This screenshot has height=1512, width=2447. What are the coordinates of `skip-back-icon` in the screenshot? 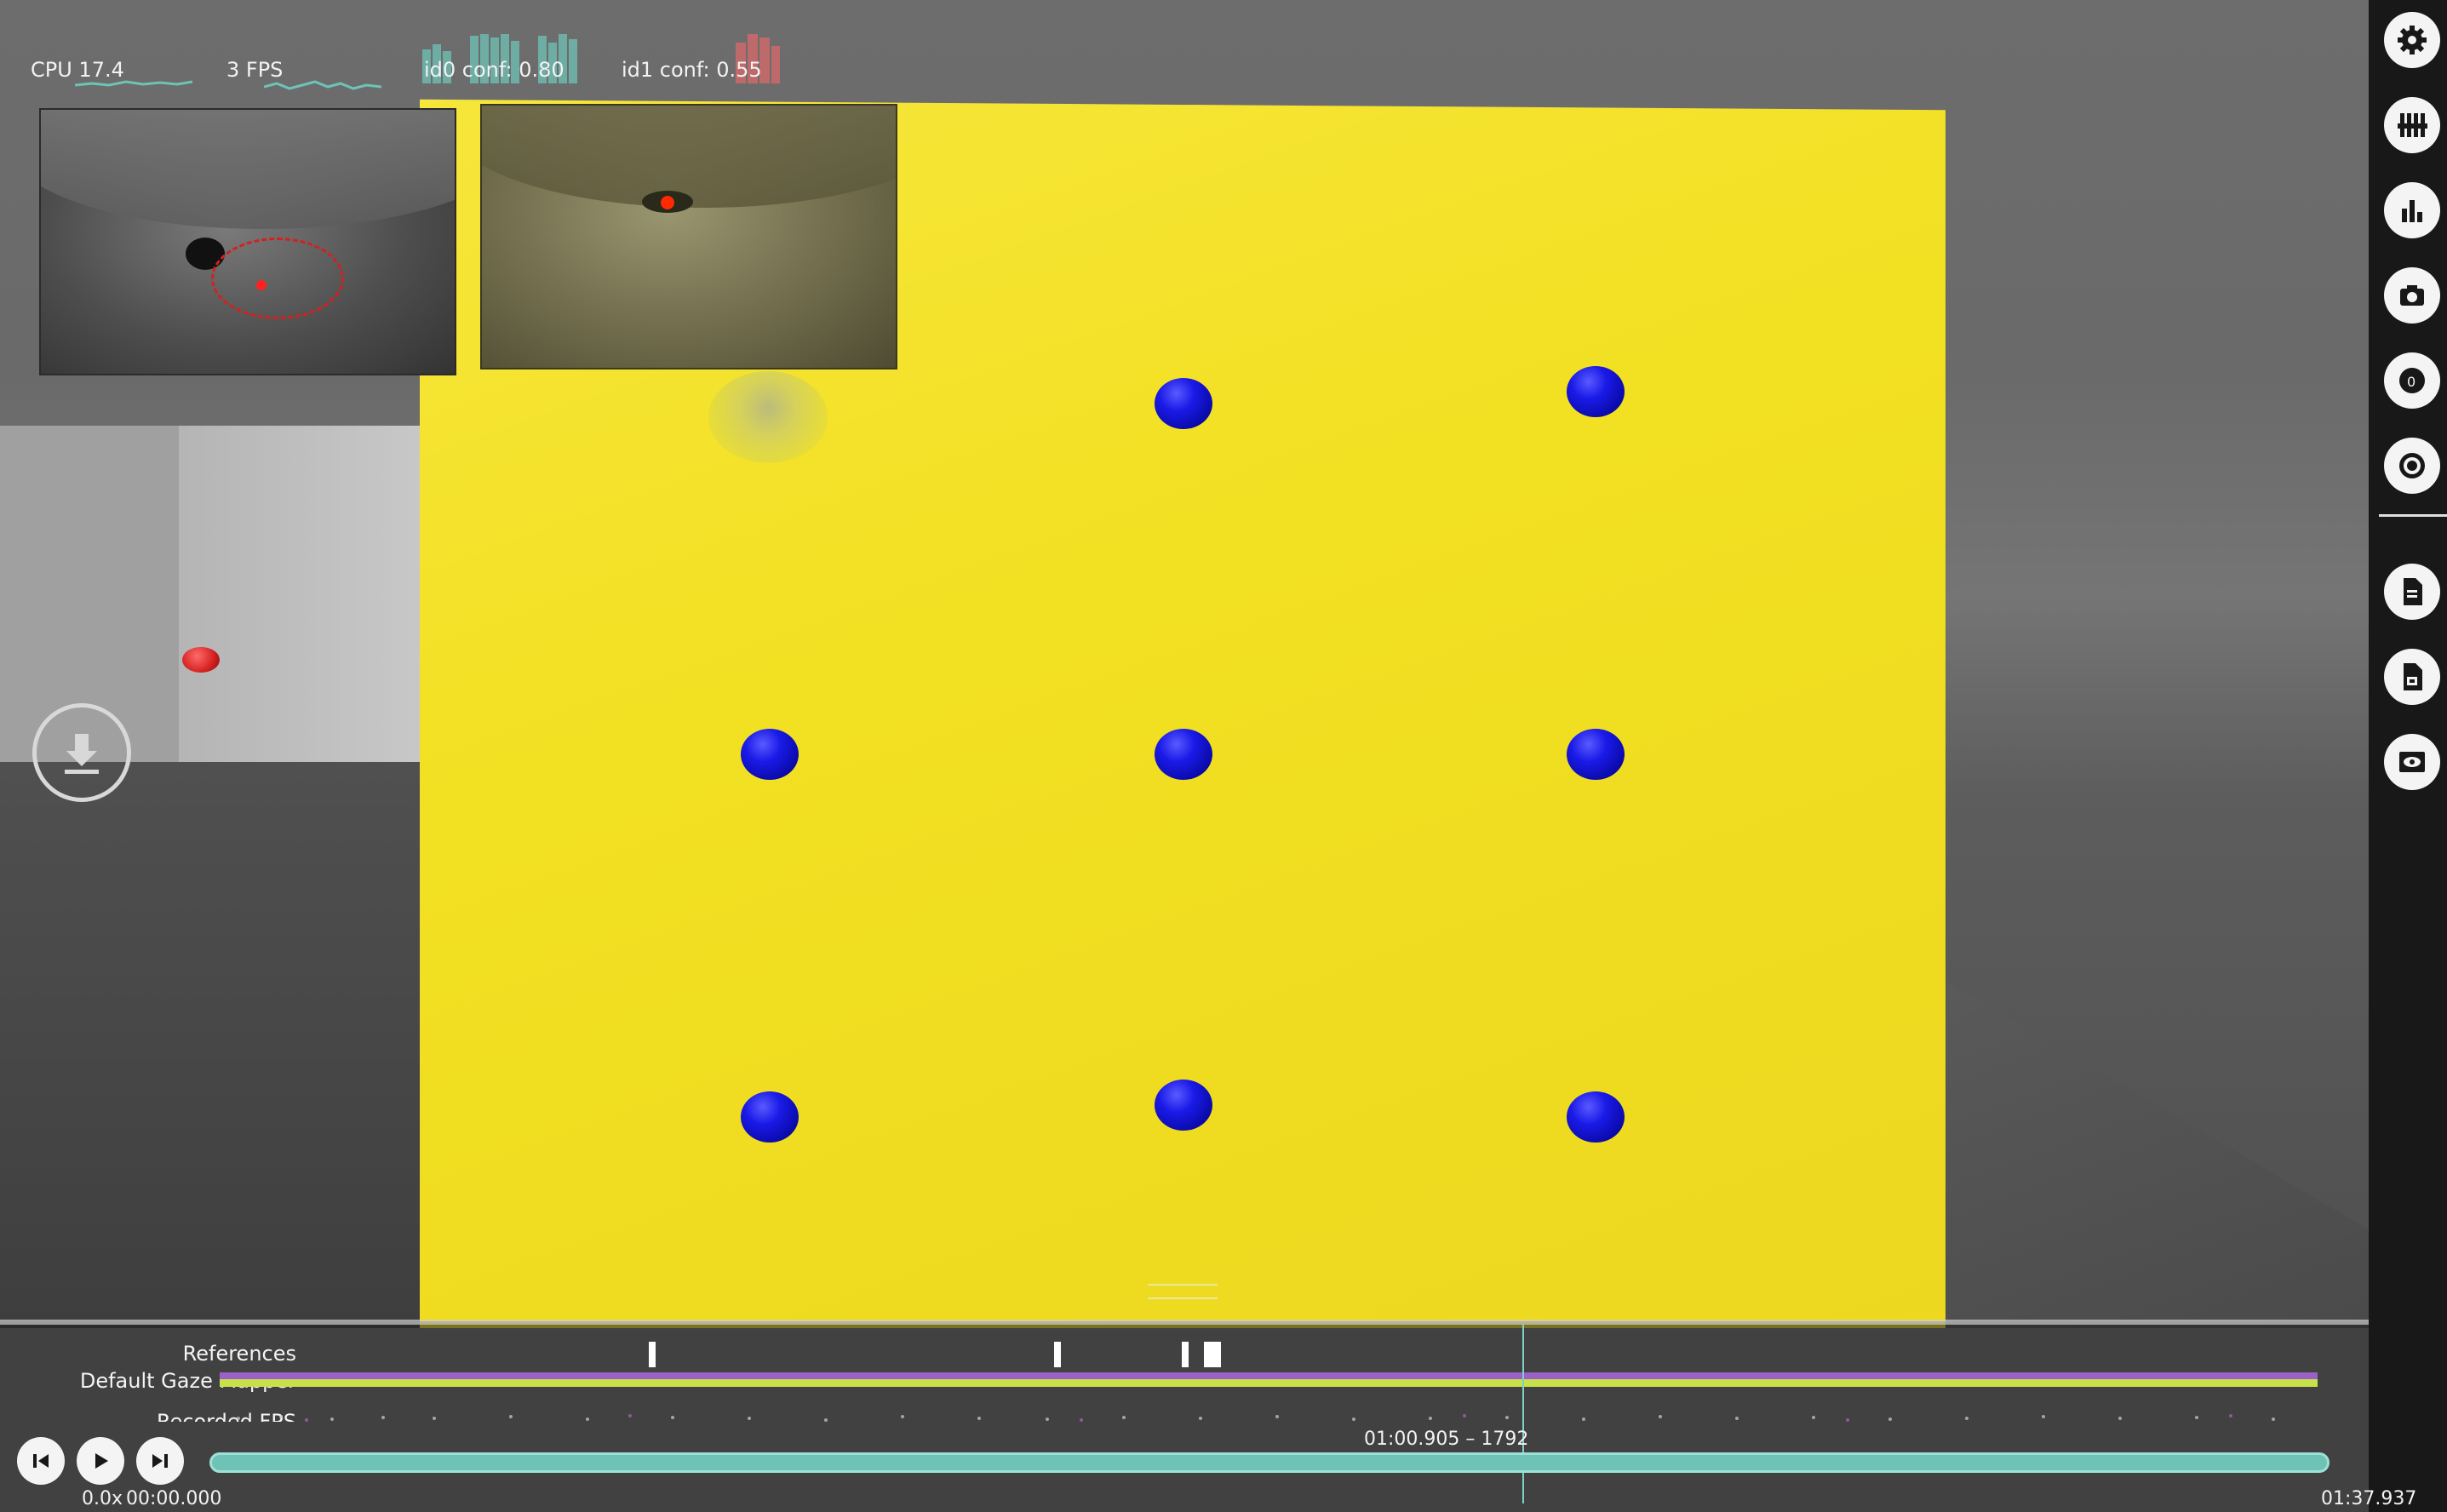 It's located at (41, 1461).